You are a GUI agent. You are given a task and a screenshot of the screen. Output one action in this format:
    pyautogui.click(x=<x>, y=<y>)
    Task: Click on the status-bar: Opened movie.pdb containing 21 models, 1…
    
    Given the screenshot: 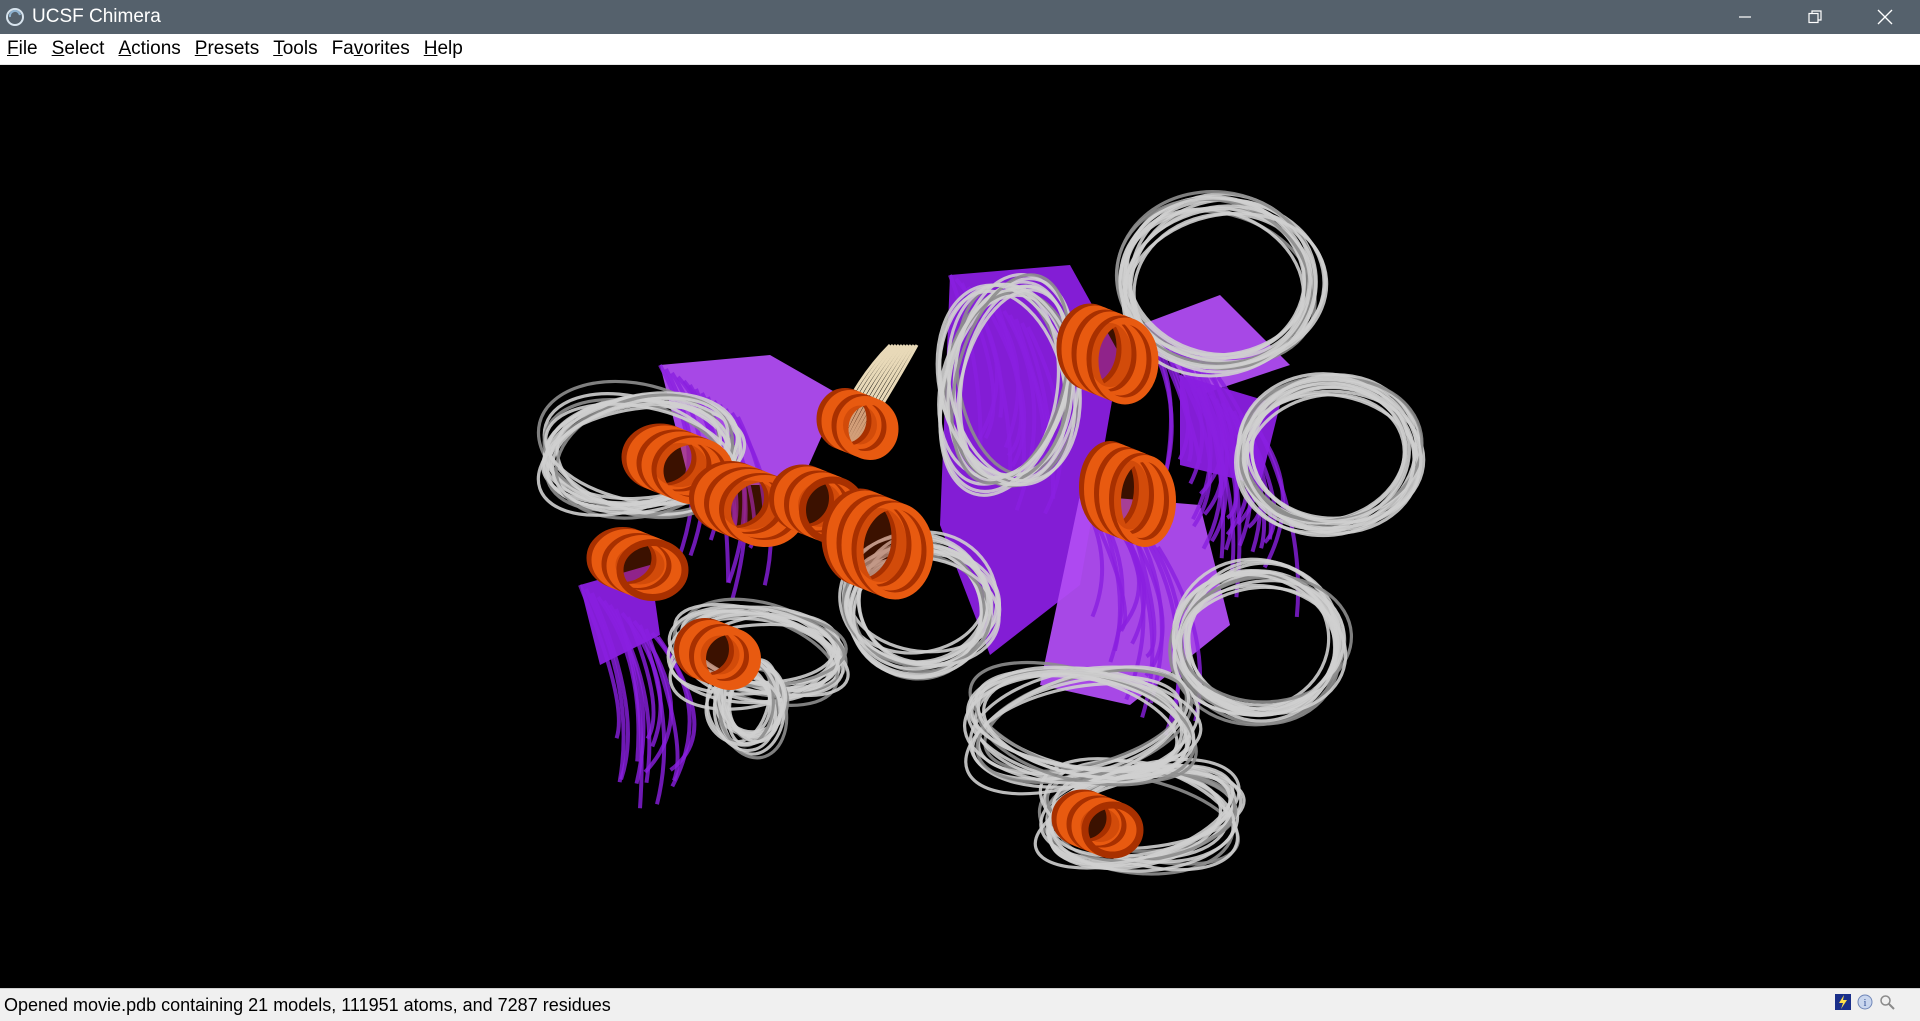 What is the action you would take?
    pyautogui.click(x=960, y=1004)
    